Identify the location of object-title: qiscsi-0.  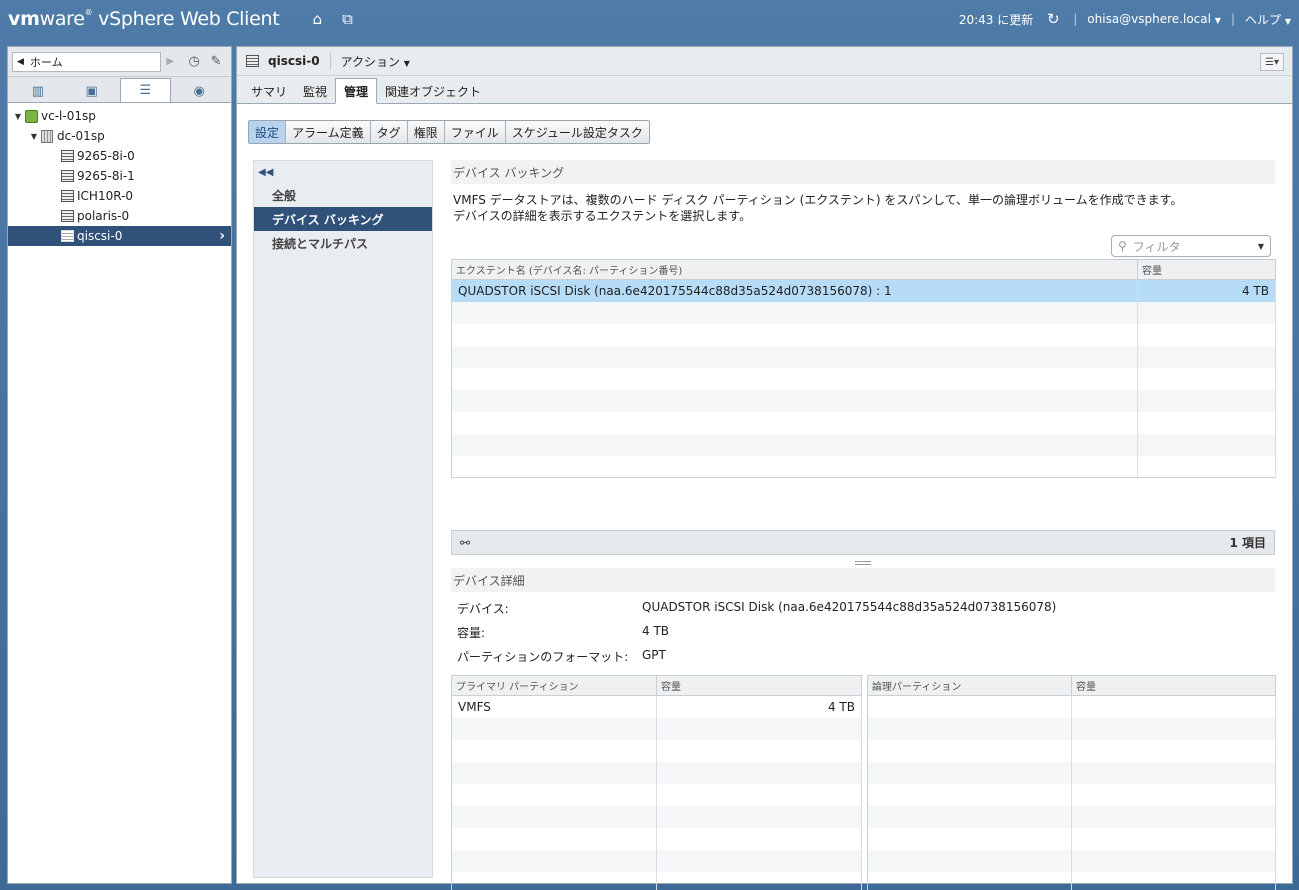
(294, 61).